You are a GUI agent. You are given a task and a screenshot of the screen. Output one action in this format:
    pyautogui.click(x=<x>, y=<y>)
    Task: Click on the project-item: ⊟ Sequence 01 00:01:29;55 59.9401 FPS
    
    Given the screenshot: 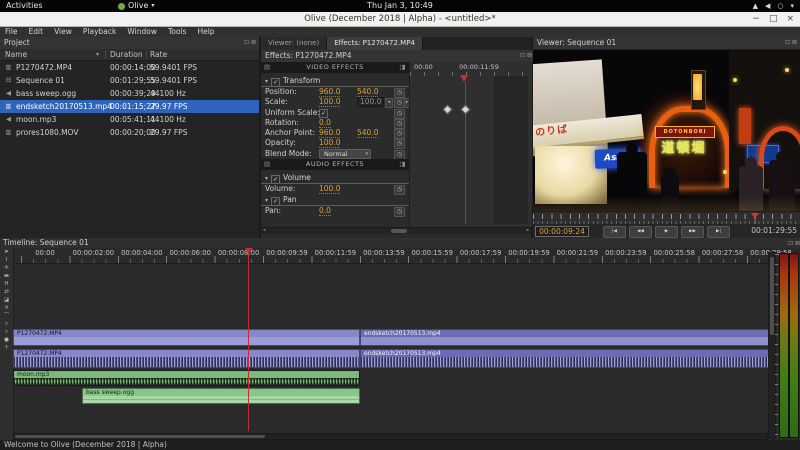 What is the action you would take?
    pyautogui.click(x=129, y=80)
    